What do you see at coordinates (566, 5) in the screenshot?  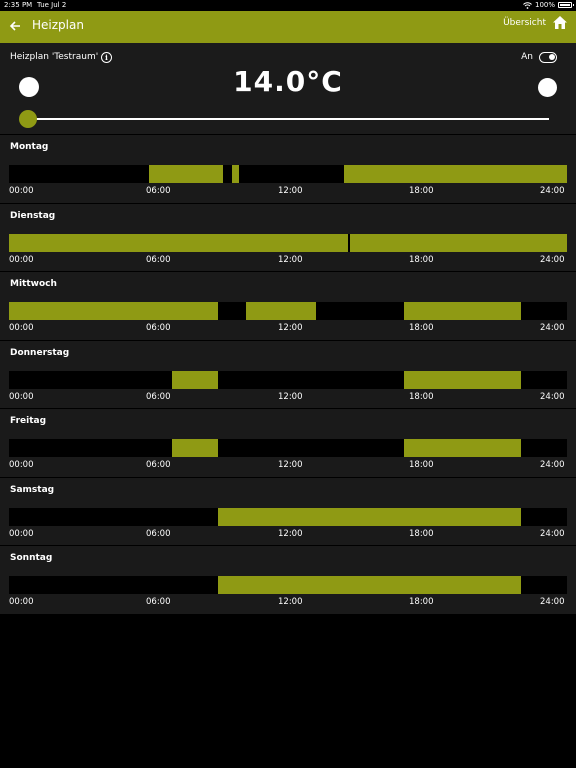 I see `battery-icon` at bounding box center [566, 5].